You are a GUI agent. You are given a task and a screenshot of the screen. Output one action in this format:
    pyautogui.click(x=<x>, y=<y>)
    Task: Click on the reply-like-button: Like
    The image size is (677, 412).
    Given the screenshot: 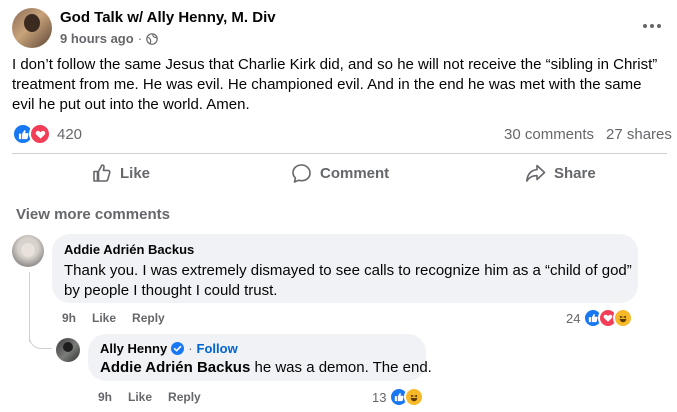 What is the action you would take?
    pyautogui.click(x=140, y=397)
    